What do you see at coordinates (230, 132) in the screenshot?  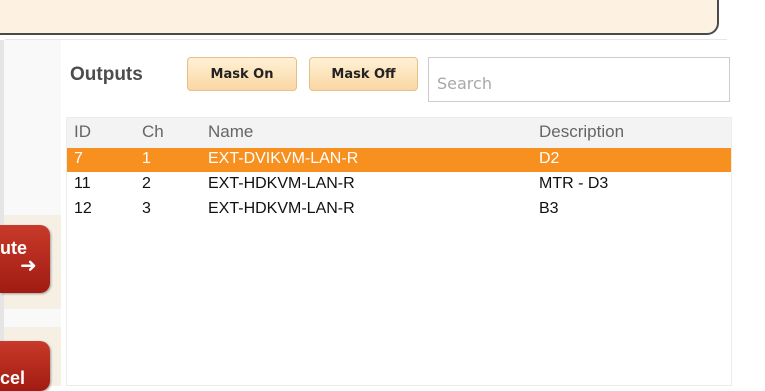 I see `column-header-name: Name` at bounding box center [230, 132].